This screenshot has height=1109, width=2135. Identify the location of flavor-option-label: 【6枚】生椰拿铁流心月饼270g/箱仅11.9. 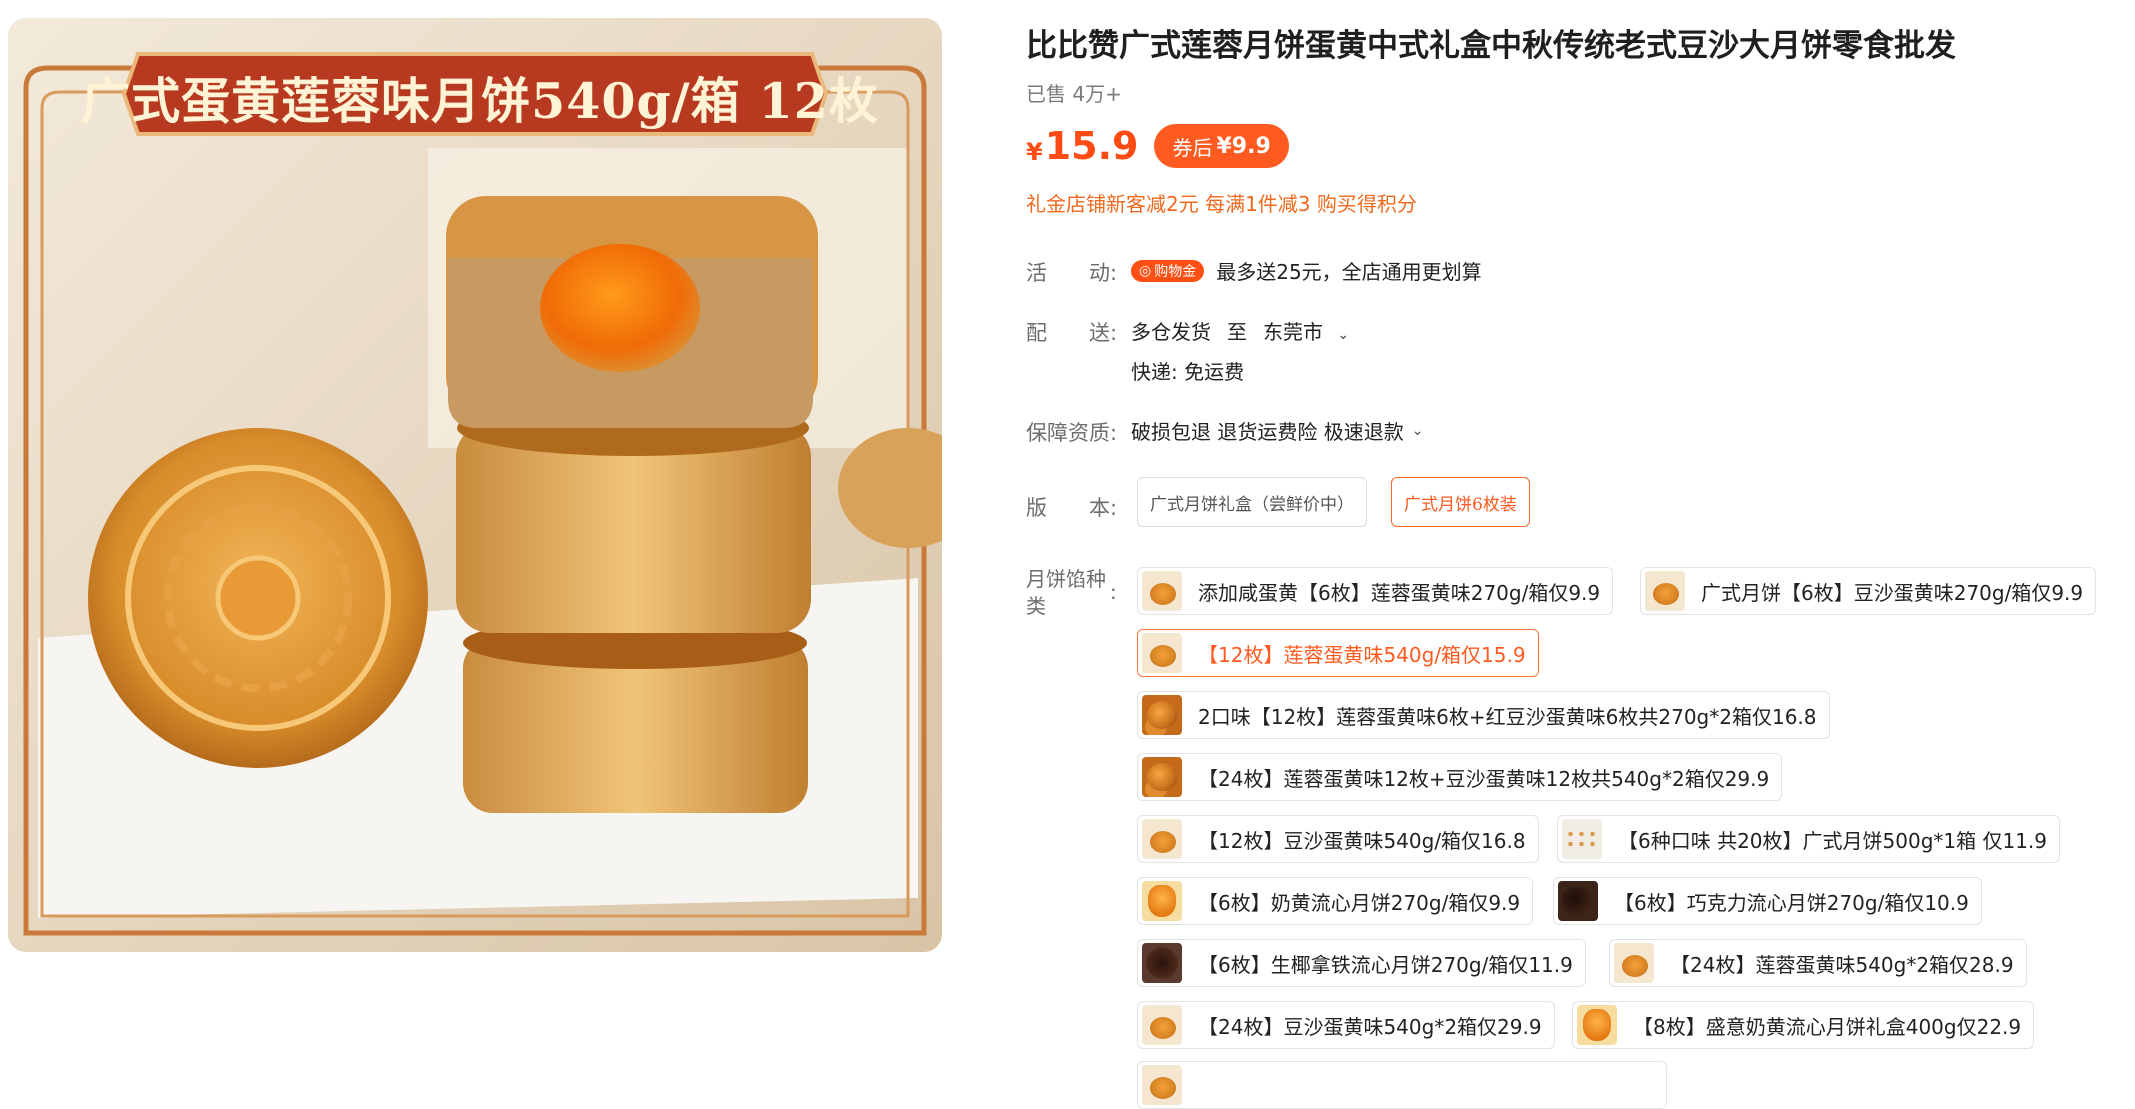
(1385, 964).